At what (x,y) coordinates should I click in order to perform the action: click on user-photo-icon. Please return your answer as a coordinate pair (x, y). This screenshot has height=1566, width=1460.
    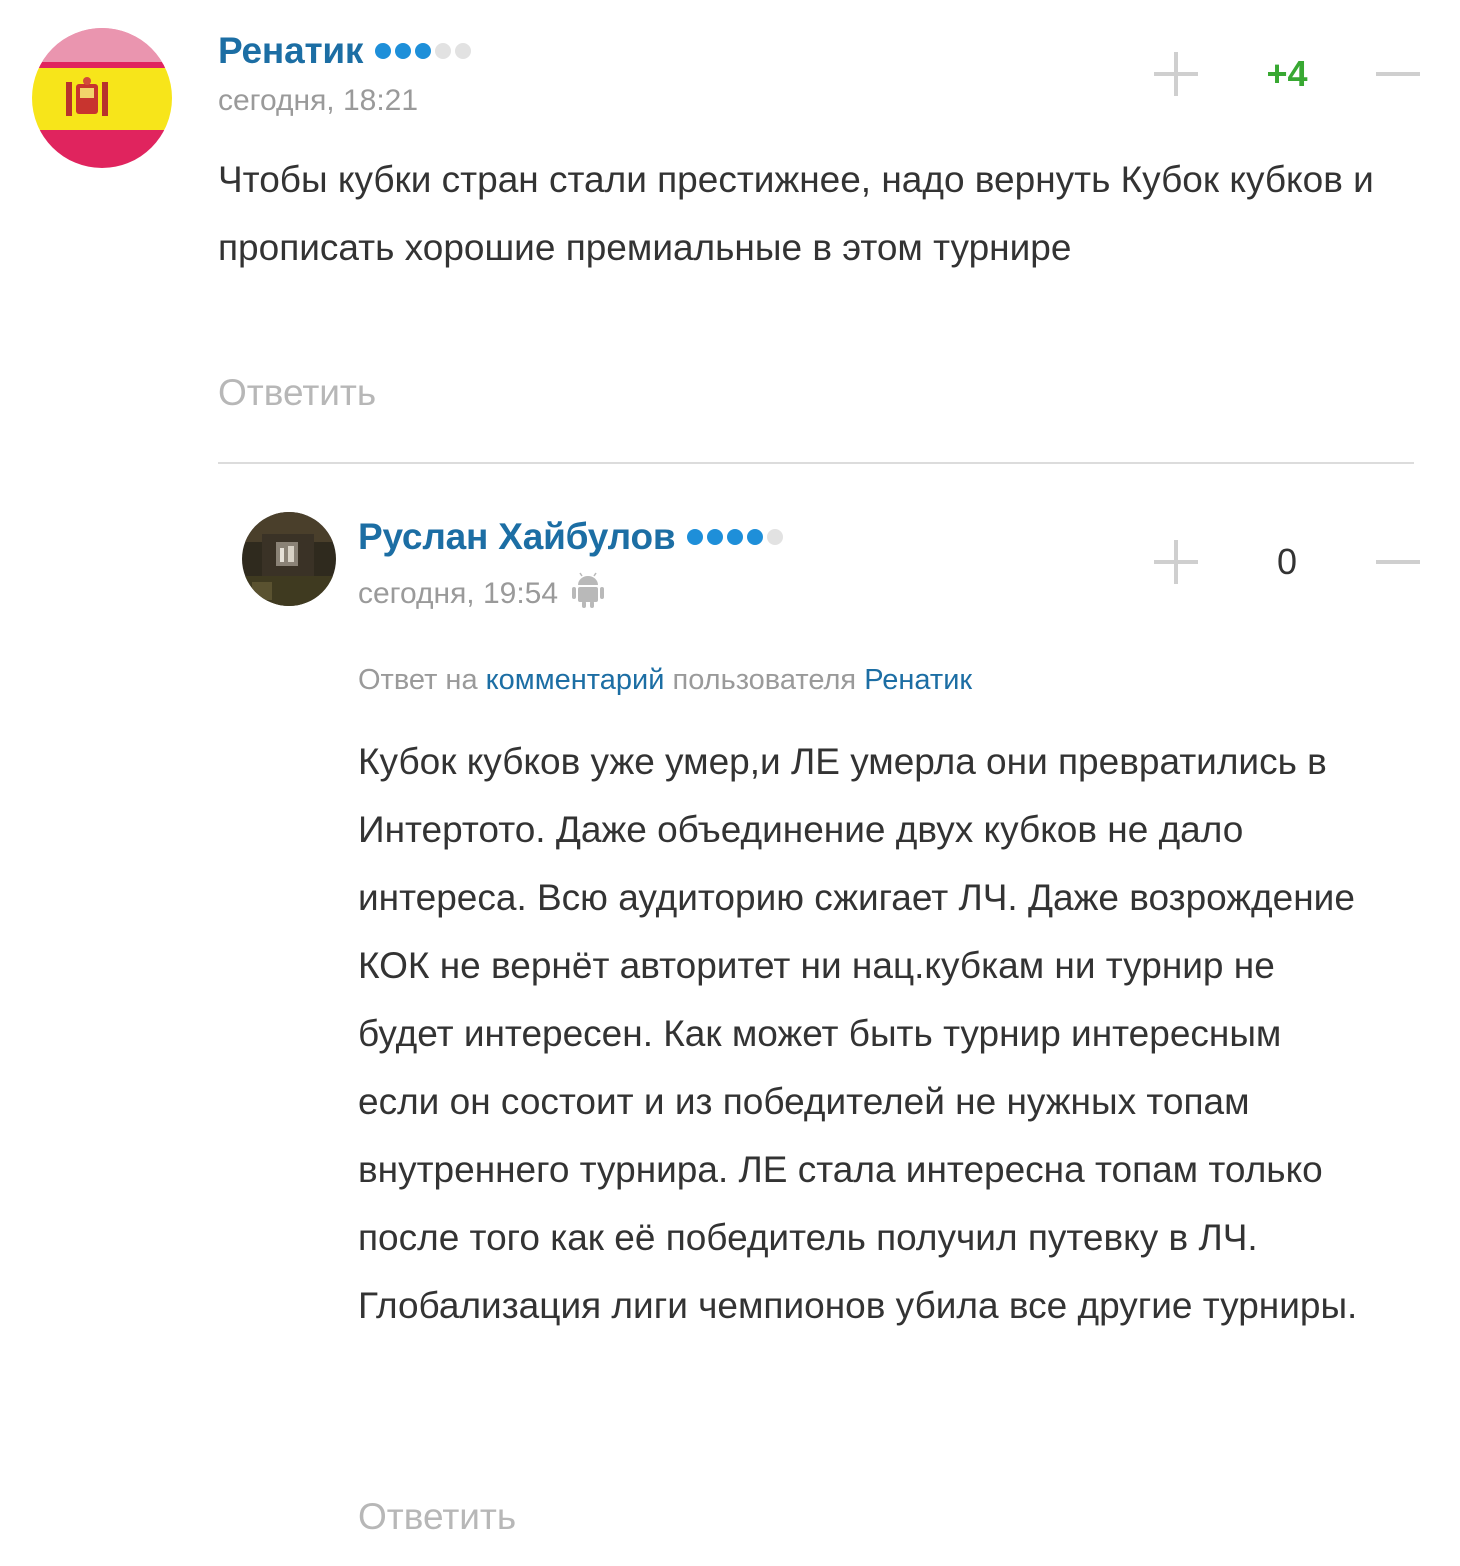
    Looking at the image, I should click on (289, 559).